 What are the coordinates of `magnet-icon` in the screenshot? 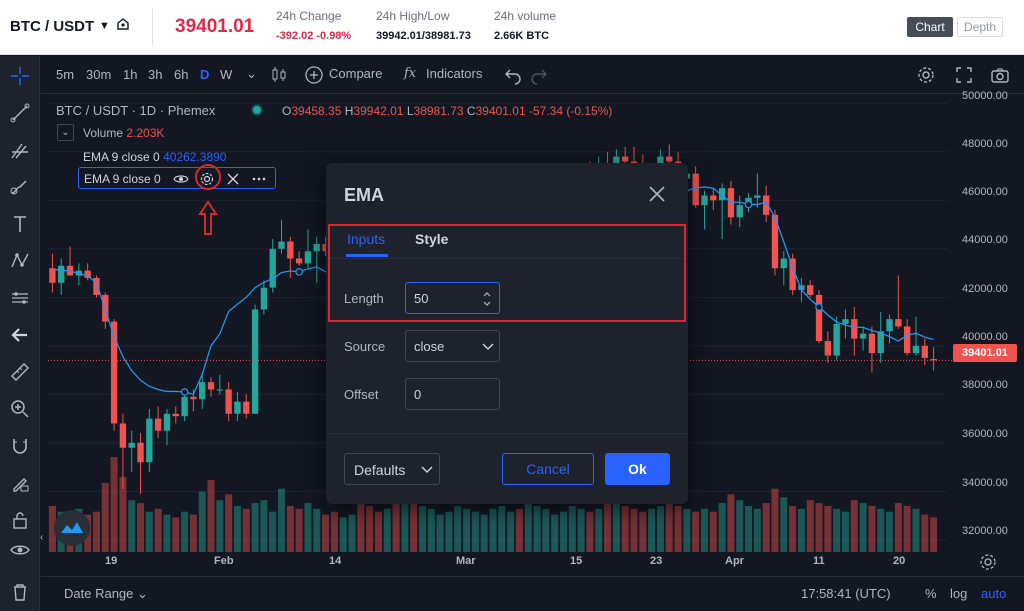 It's located at (20, 446).